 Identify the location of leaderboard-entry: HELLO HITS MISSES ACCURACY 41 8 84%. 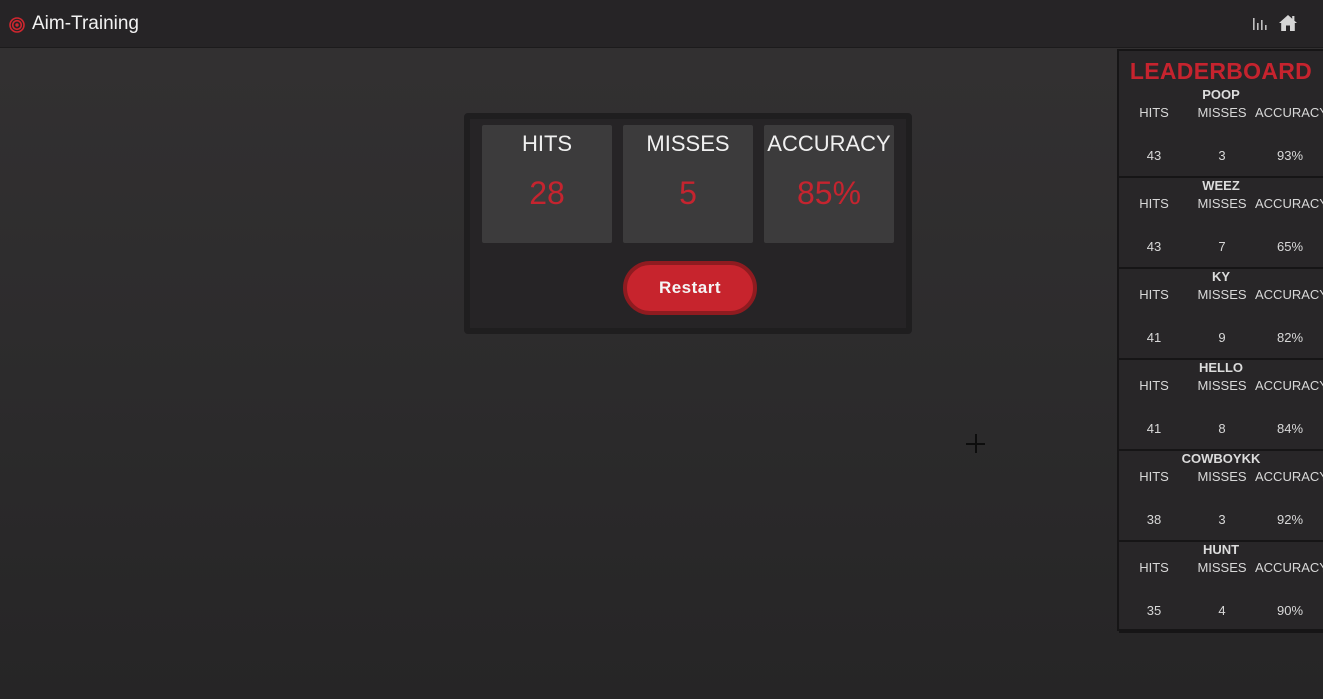
(1221, 405).